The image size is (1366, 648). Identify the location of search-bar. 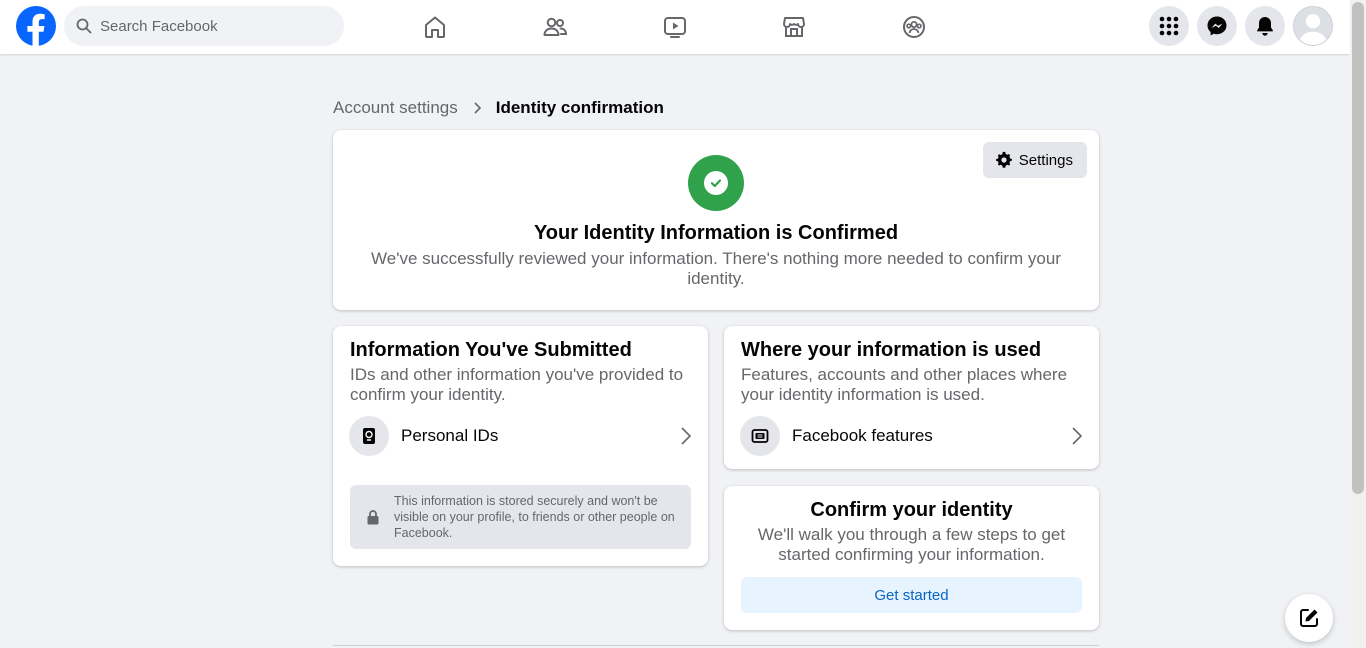
(204, 26).